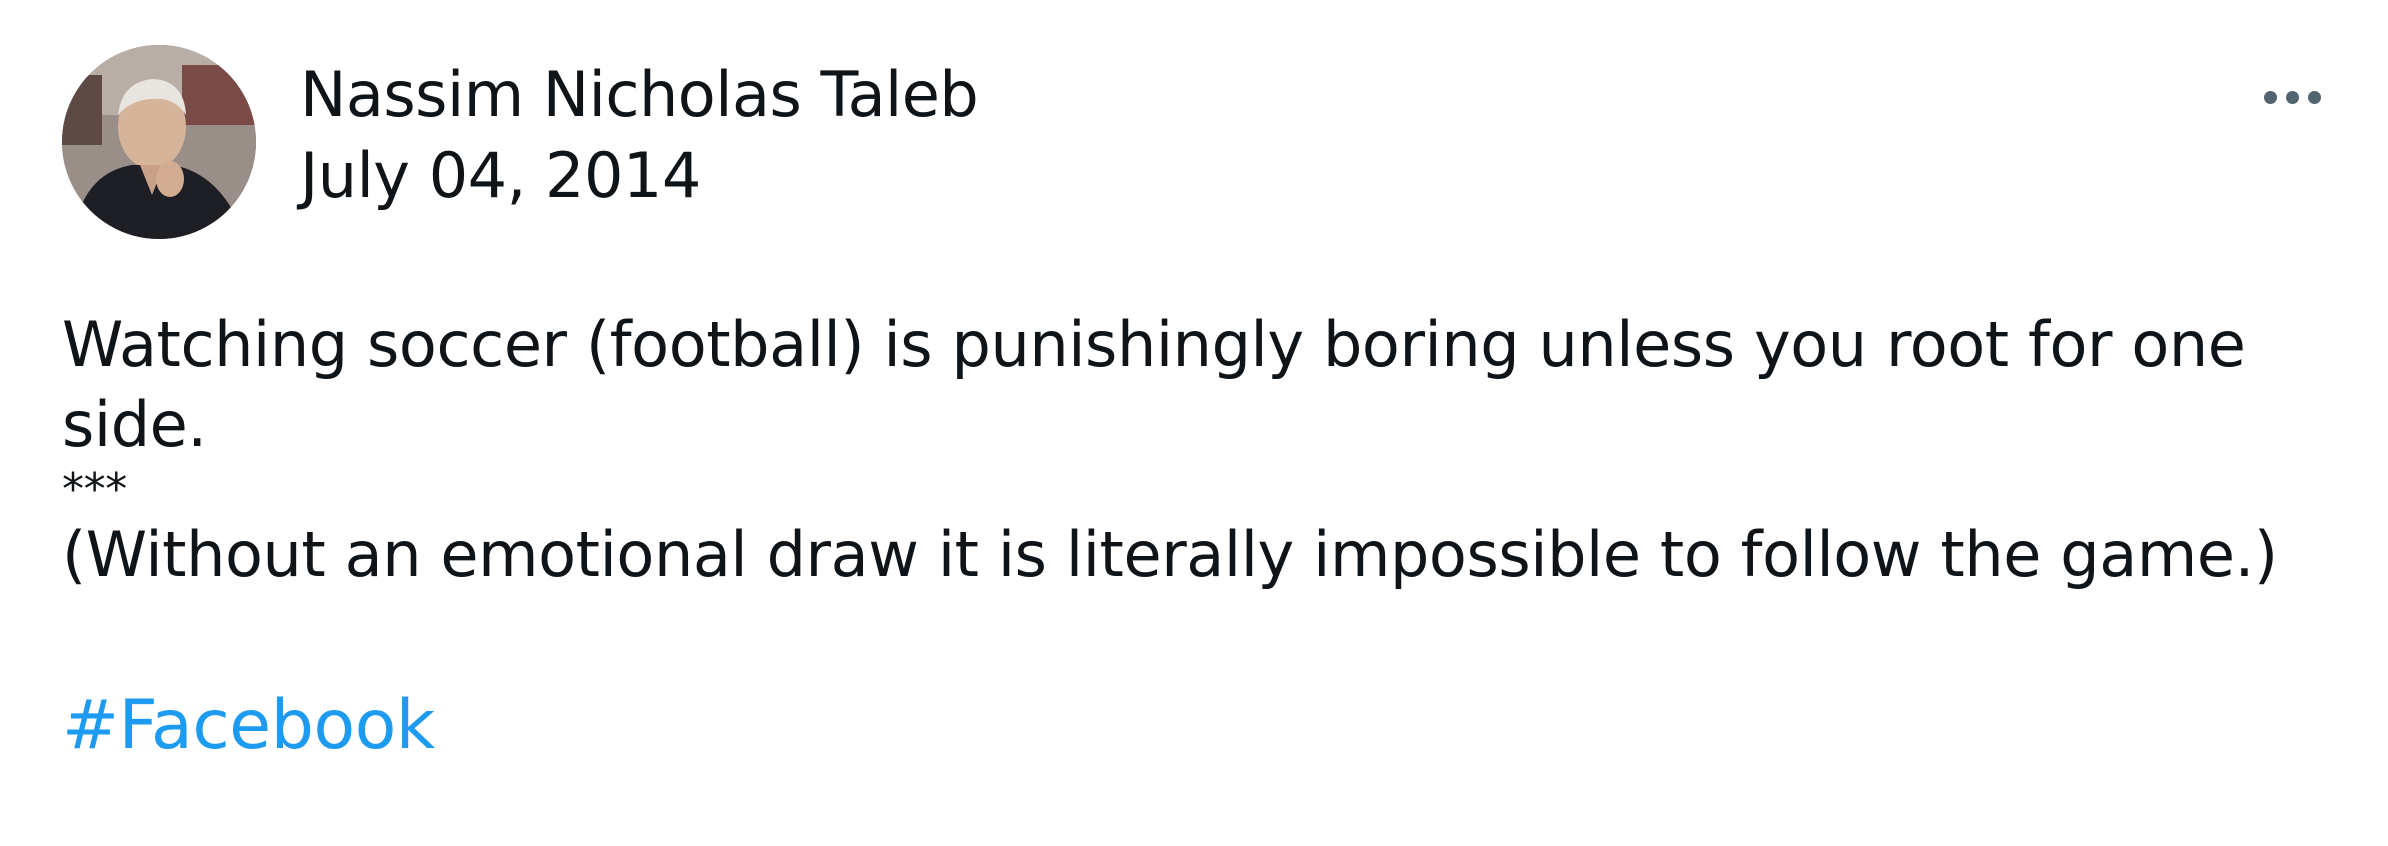 This screenshot has width=2388, height=846. What do you see at coordinates (2270, 97) in the screenshot?
I see `more-horizontal-icon` at bounding box center [2270, 97].